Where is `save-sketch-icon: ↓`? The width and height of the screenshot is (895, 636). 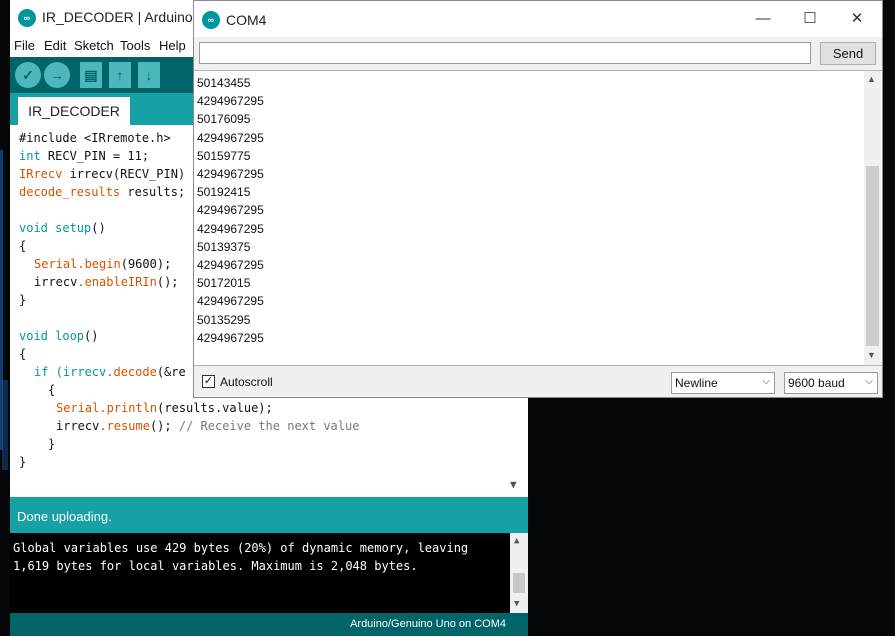
save-sketch-icon: ↓ is located at coordinates (149, 75).